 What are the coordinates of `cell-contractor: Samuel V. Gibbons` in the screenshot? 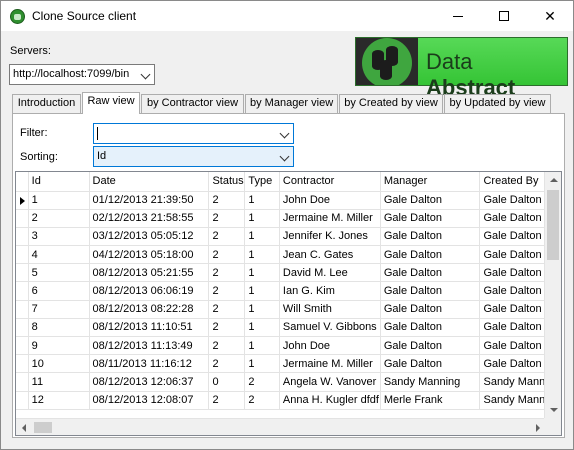 It's located at (330, 328).